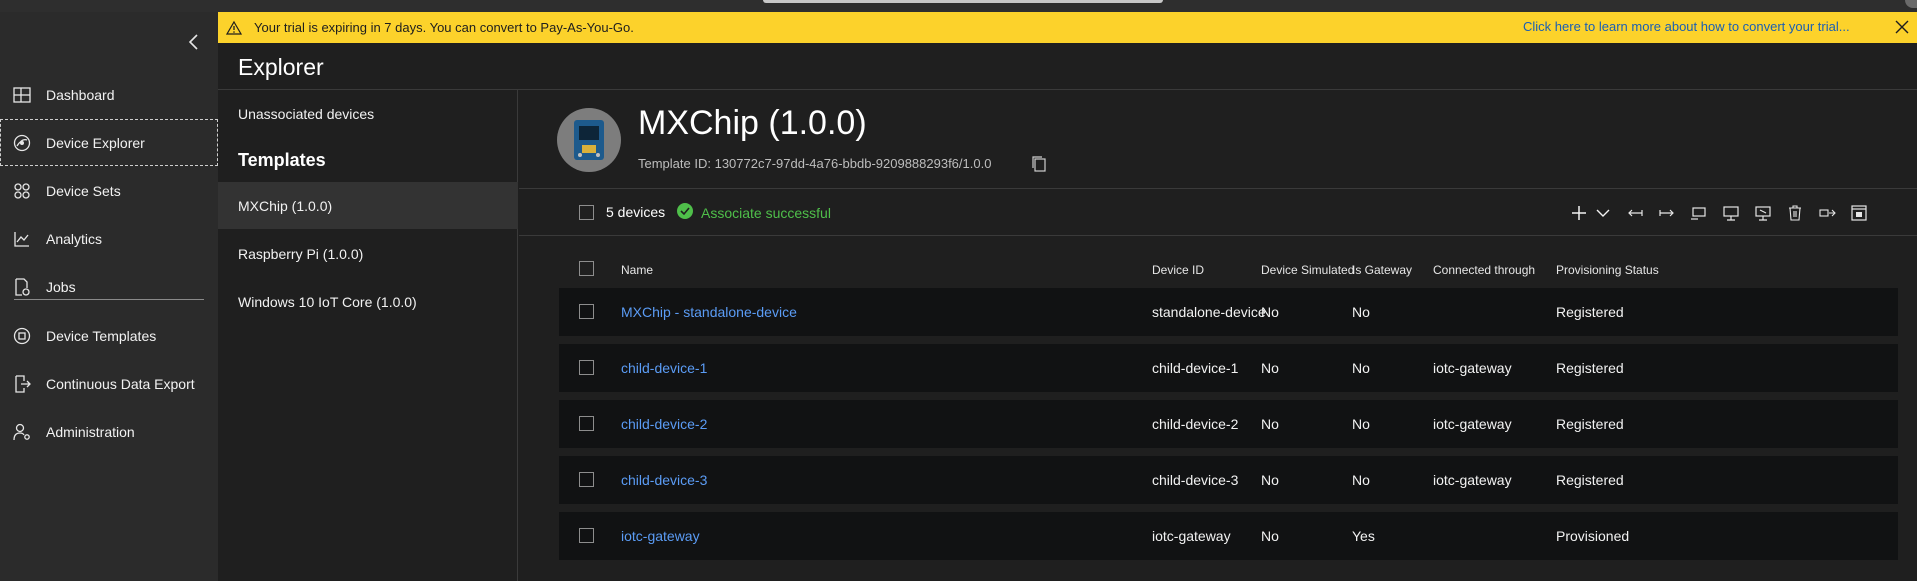  What do you see at coordinates (22, 239) in the screenshot?
I see `analytics-icon` at bounding box center [22, 239].